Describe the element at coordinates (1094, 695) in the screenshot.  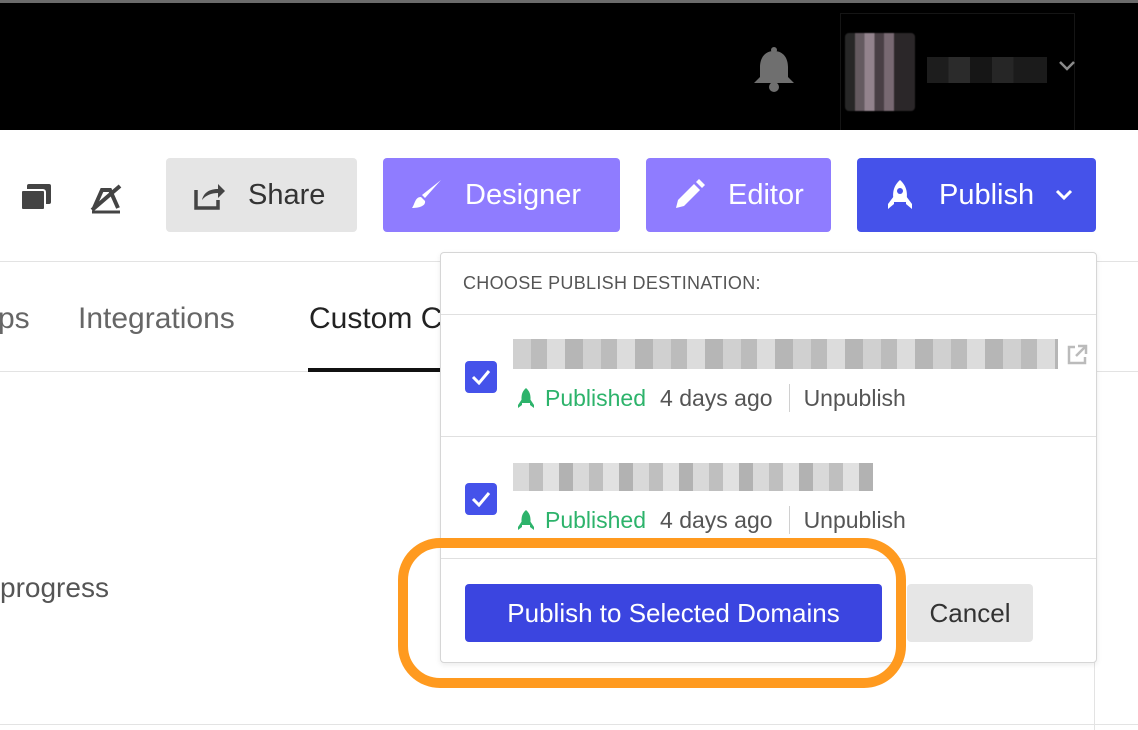
I see `divider-vertical` at that location.